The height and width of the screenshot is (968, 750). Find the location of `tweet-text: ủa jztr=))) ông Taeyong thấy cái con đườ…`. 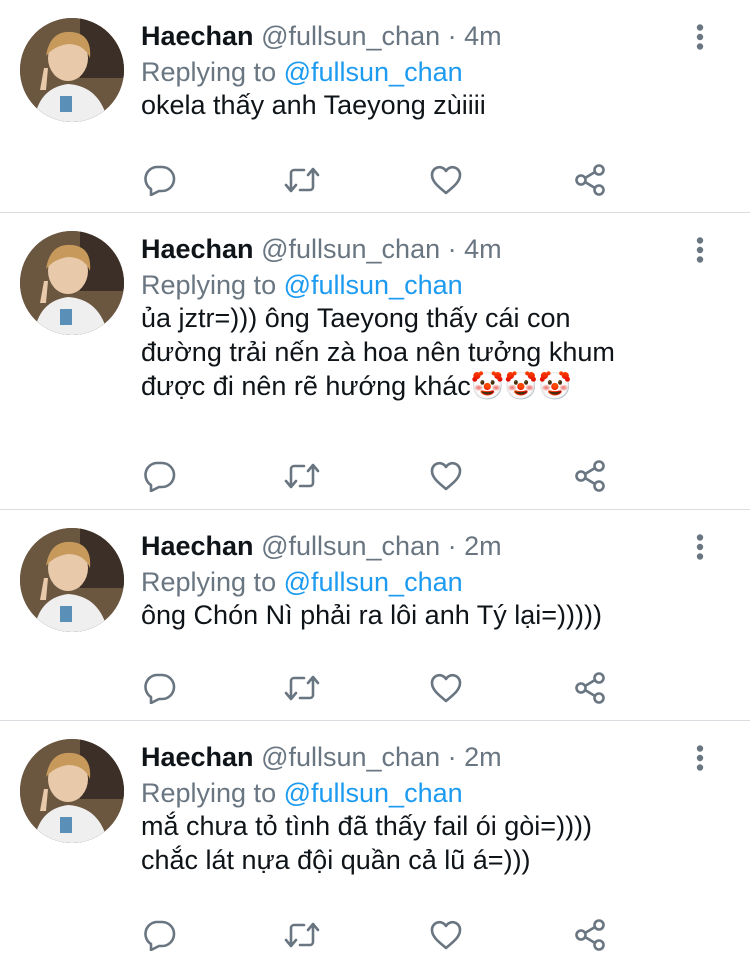

tweet-text: ủa jztr=))) ông Taeyong thấy cái con đườ… is located at coordinates (378, 352).